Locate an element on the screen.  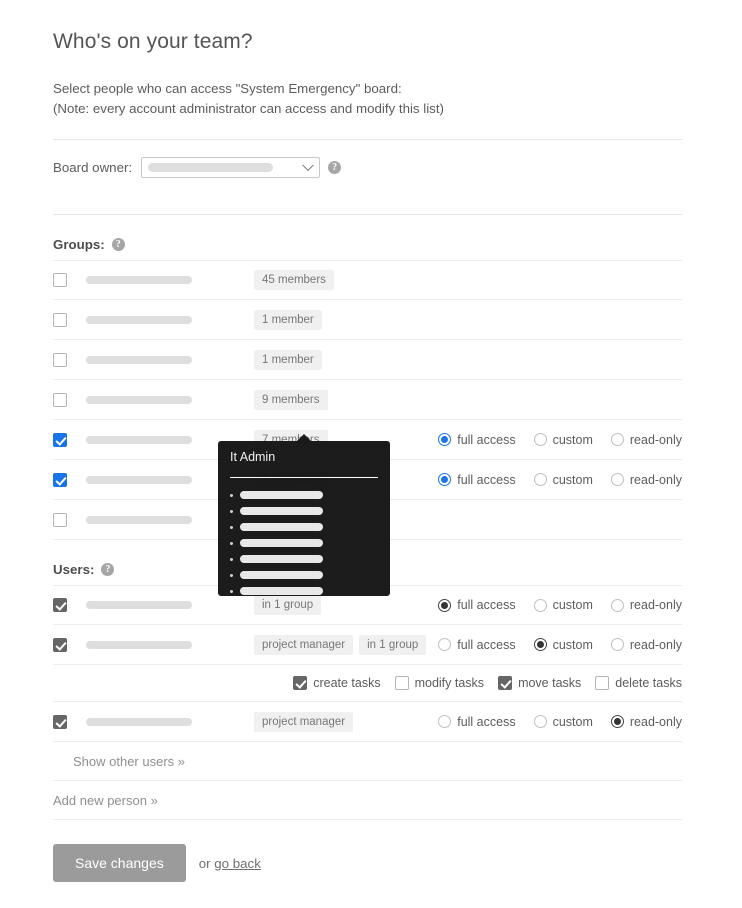
show-other-users-link: Show other users » is located at coordinates (367, 761).